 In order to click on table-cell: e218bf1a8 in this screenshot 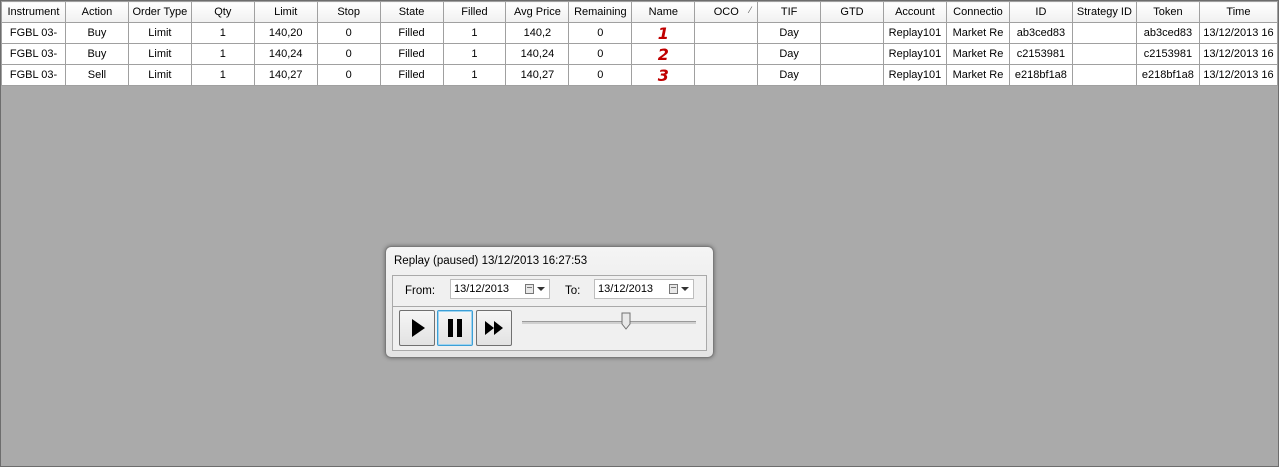, I will do `click(1167, 75)`.